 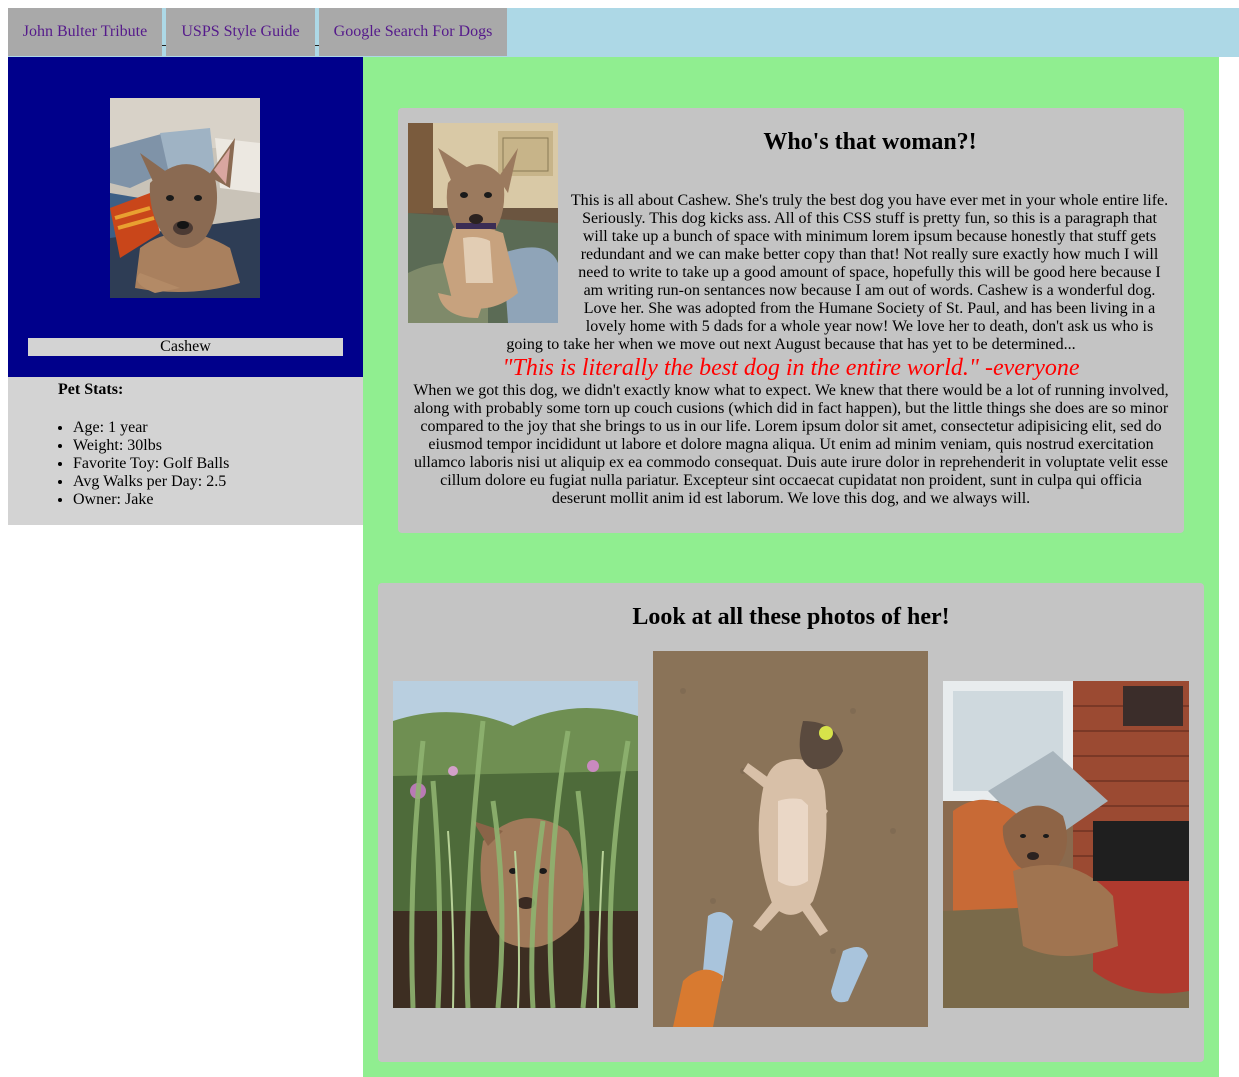 I want to click on gallery-title: Look at all these photos of her!, so click(x=791, y=617).